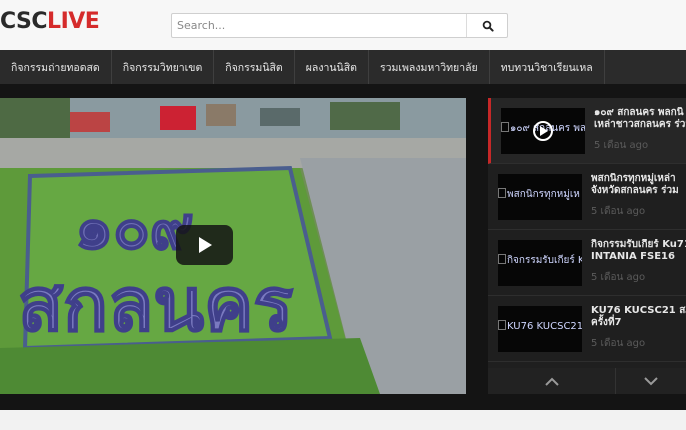 The width and height of the screenshot is (686, 430). I want to click on chevron-down-icon, so click(651, 380).